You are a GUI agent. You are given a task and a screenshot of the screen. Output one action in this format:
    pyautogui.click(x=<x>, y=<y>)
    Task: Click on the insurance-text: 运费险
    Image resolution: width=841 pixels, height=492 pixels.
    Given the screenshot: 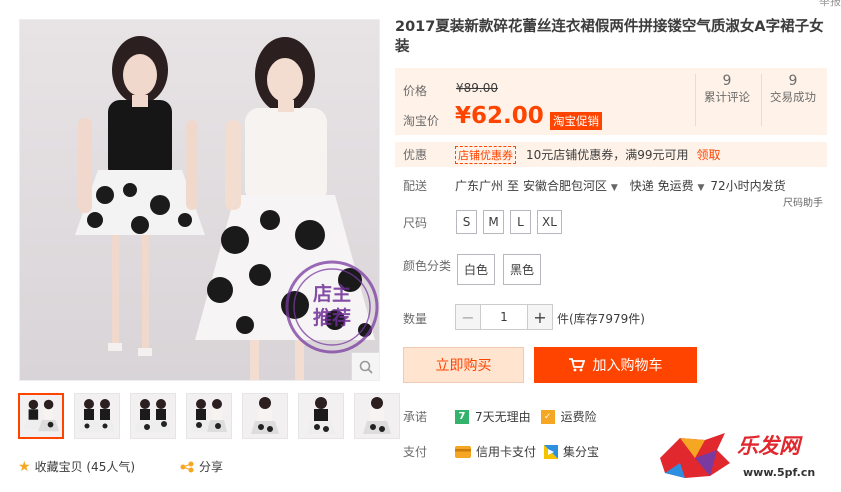 What is the action you would take?
    pyautogui.click(x=579, y=416)
    